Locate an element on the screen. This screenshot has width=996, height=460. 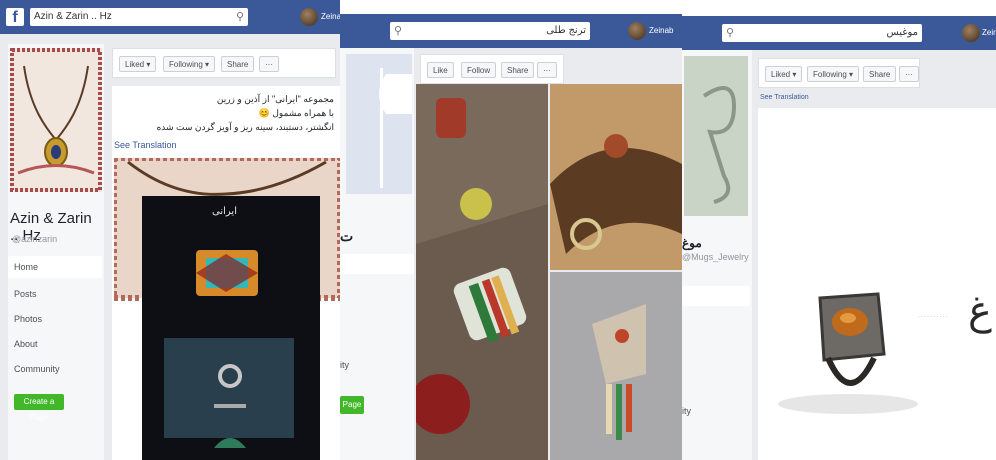
left-sidebar: موغ @Mugs_Jewelry ity is located at coordinates (717, 255).